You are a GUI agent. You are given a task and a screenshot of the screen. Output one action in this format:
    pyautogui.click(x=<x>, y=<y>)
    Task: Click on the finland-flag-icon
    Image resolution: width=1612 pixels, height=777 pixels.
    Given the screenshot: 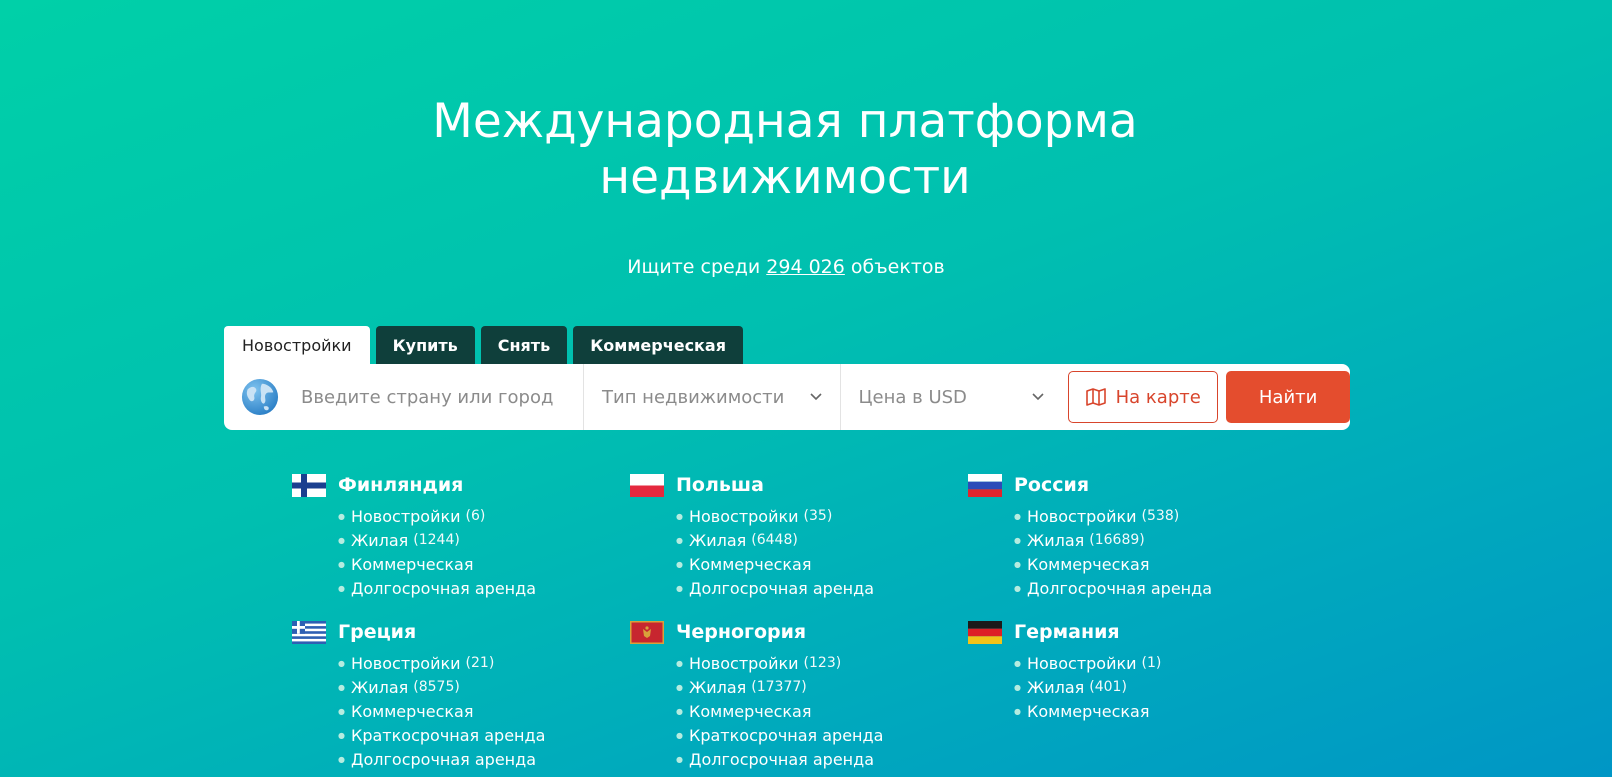 What is the action you would take?
    pyautogui.click(x=309, y=485)
    